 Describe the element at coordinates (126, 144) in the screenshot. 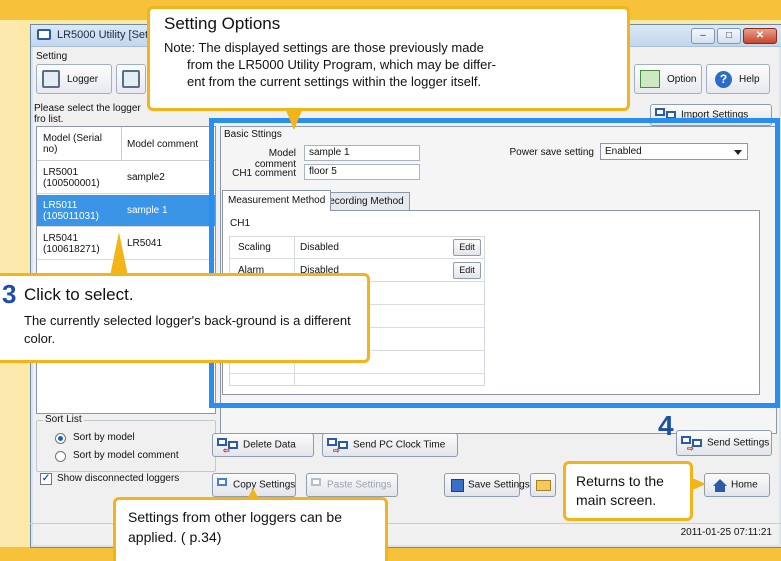

I see `logger-list-header: Model (Serial no) Model comment` at that location.